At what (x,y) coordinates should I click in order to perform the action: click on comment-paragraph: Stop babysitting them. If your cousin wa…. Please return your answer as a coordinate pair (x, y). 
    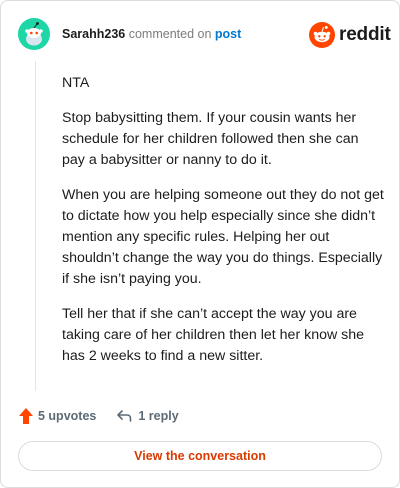
    Looking at the image, I should click on (210, 139).